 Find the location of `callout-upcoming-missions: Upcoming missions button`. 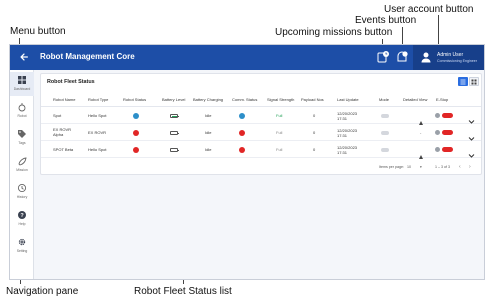

callout-upcoming-missions: Upcoming missions button is located at coordinates (334, 32).